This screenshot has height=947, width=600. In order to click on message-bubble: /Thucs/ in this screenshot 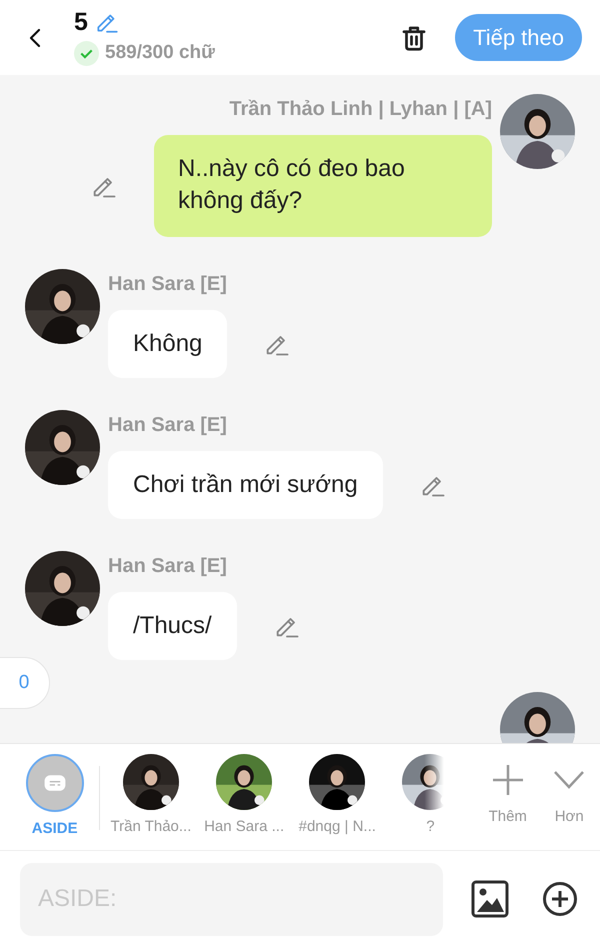, I will do `click(172, 626)`.